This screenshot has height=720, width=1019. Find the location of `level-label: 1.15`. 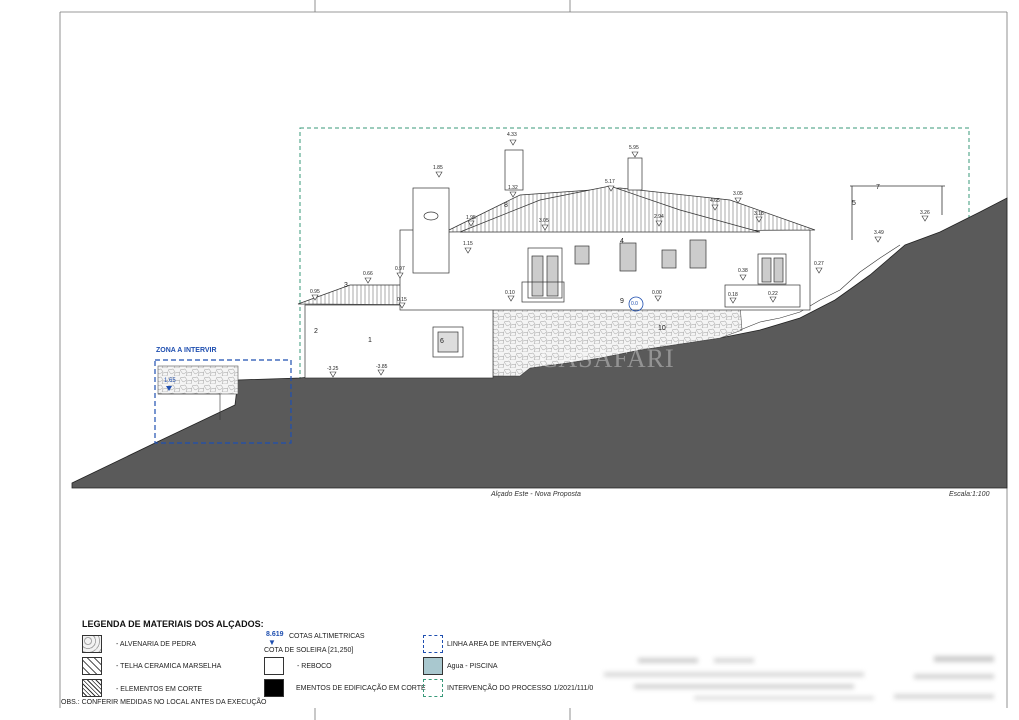

level-label: 1.15 is located at coordinates (468, 244).